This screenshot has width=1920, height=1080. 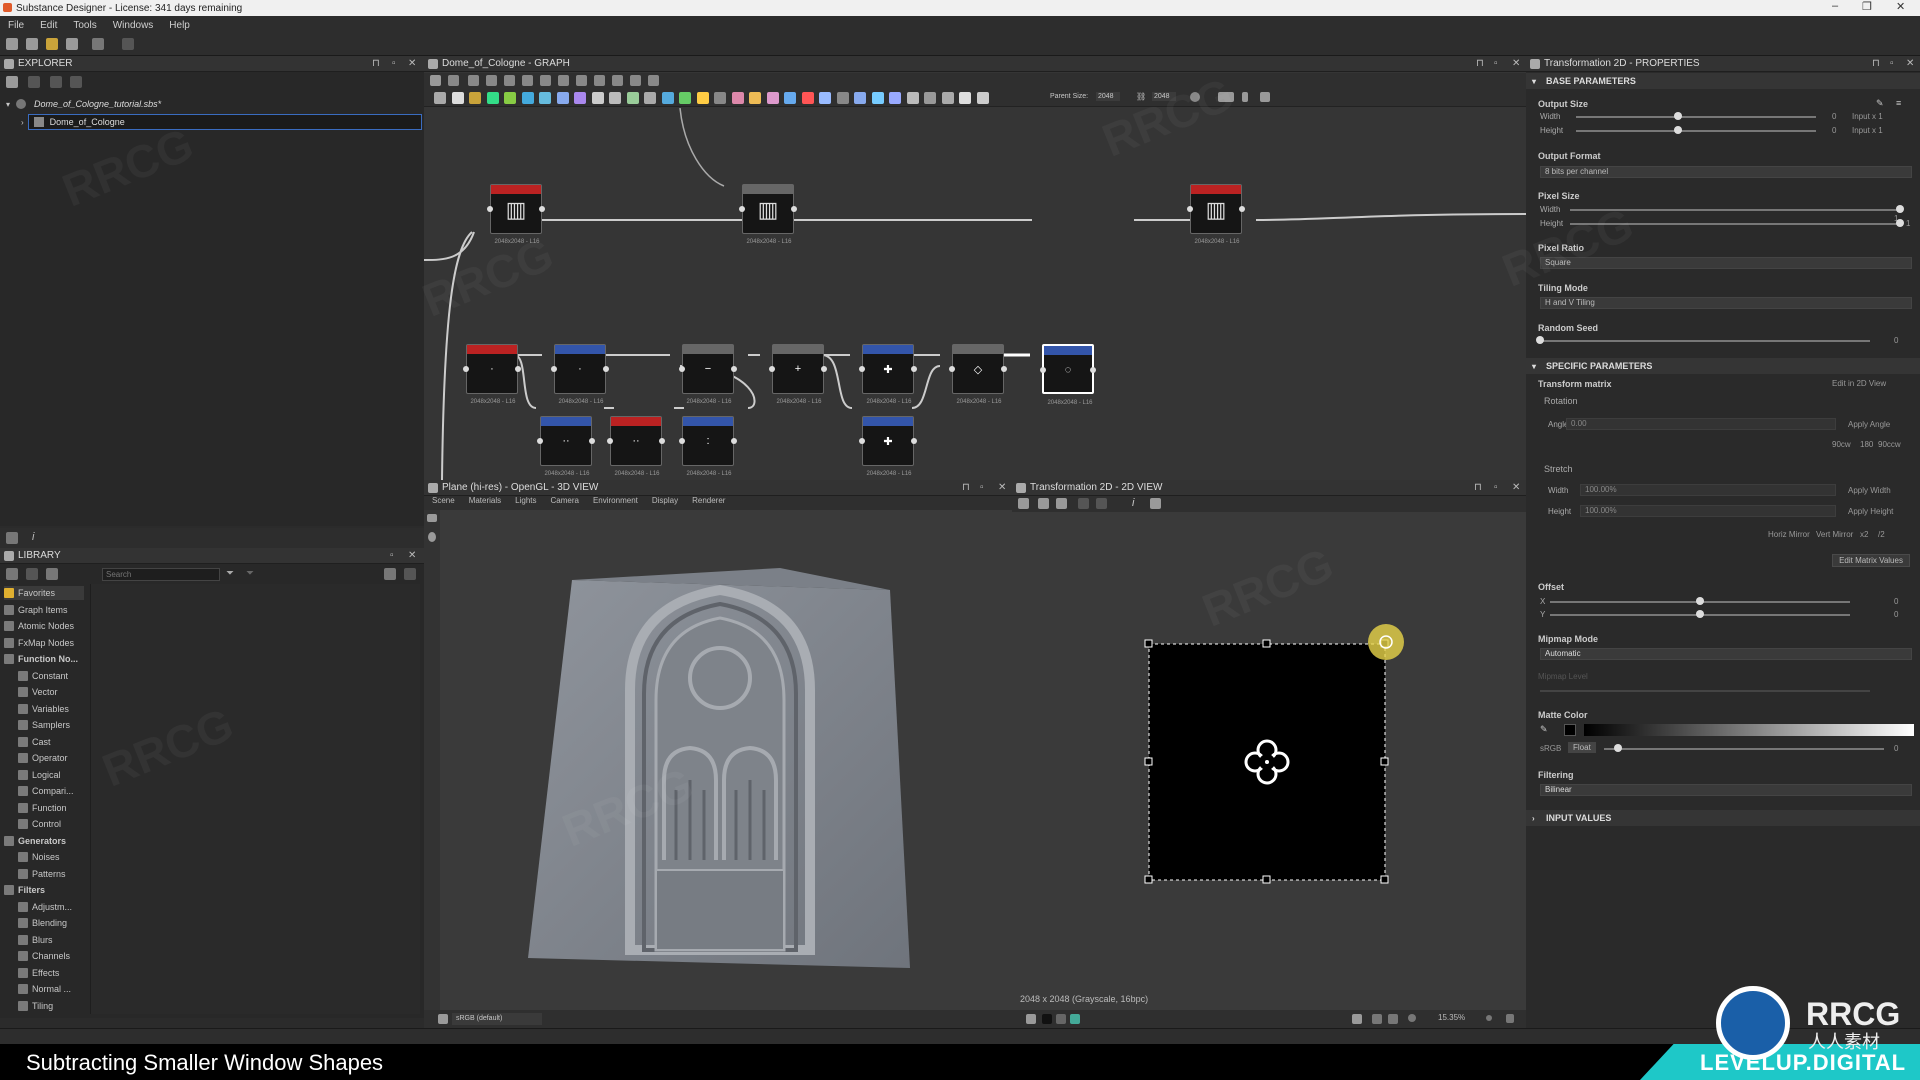 What do you see at coordinates (1896, 614) in the screenshot?
I see `offset-y-value: 0` at bounding box center [1896, 614].